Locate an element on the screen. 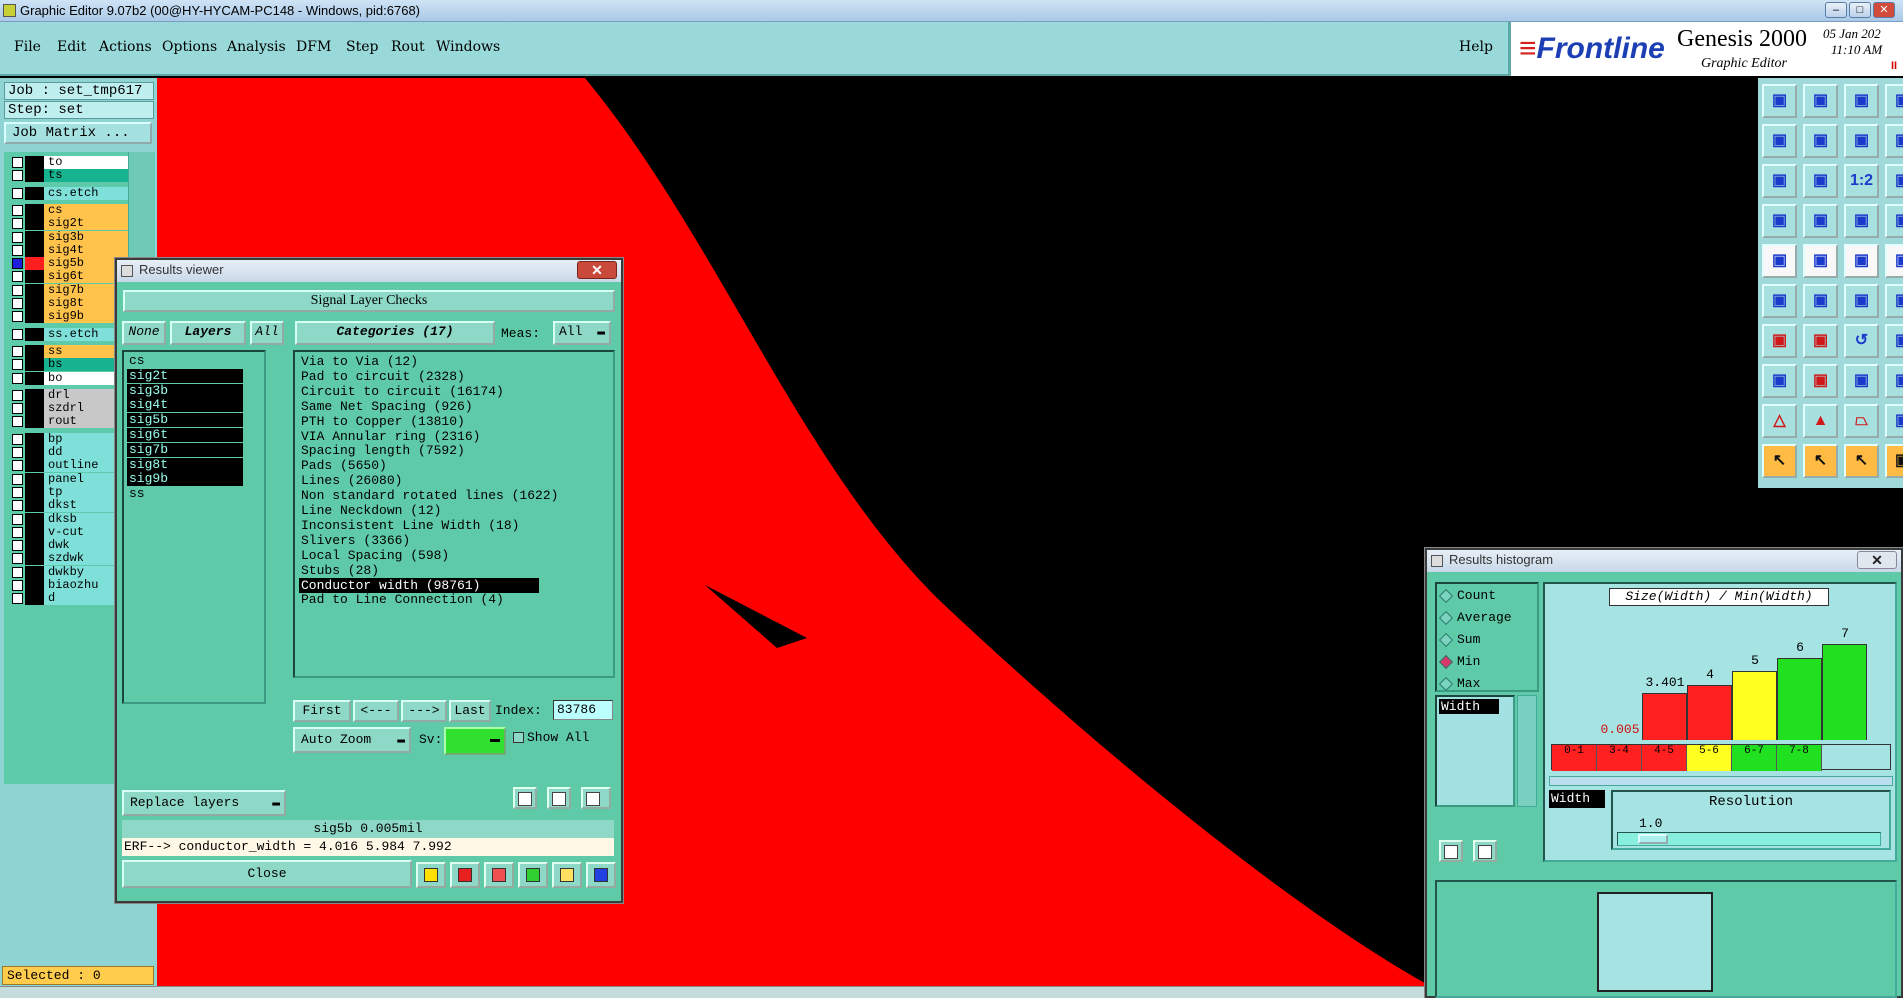  fit-view-button: ▣ is located at coordinates (1779, 181).